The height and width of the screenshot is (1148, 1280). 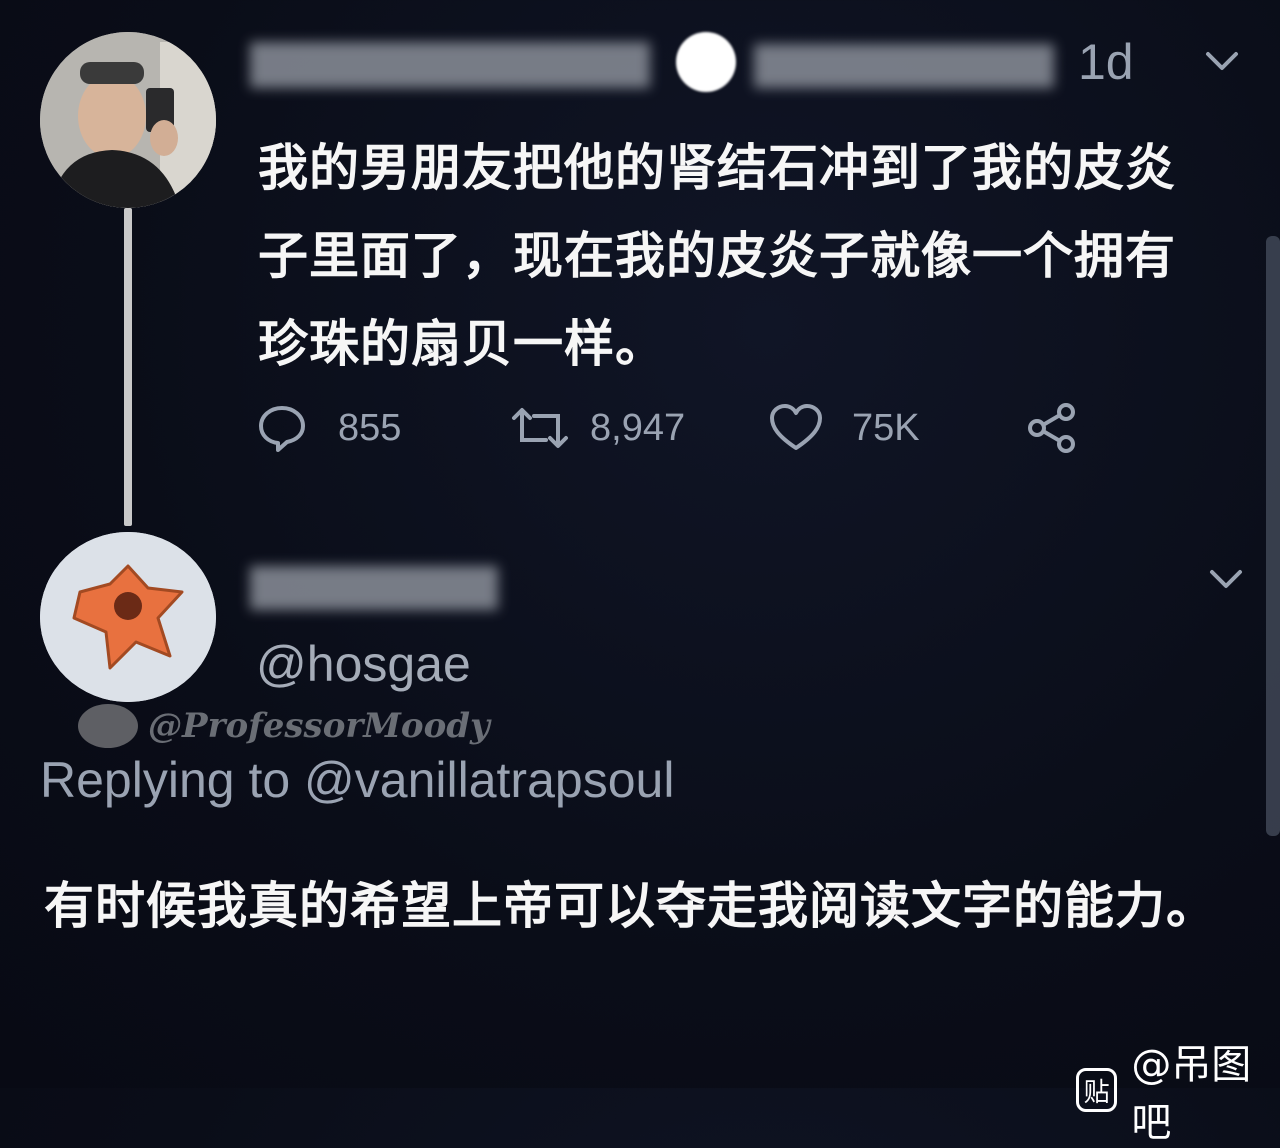 I want to click on replying-to-line: Replying to @vanillatrapsoul, so click(x=357, y=780).